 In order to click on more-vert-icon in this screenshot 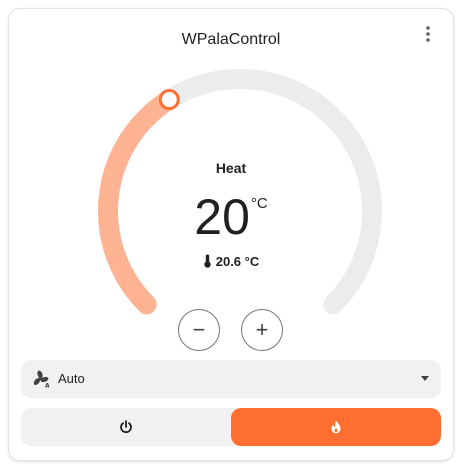, I will do `click(428, 34)`.